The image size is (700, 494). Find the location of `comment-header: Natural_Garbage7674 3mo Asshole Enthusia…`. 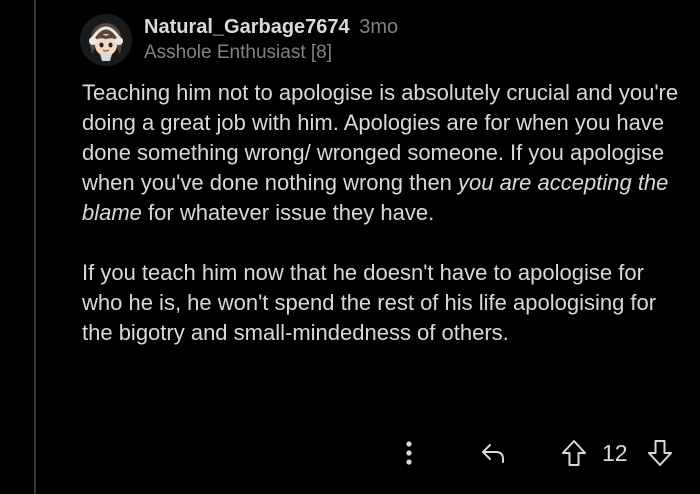

comment-header: Natural_Garbage7674 3mo Asshole Enthusia… is located at coordinates (271, 40).